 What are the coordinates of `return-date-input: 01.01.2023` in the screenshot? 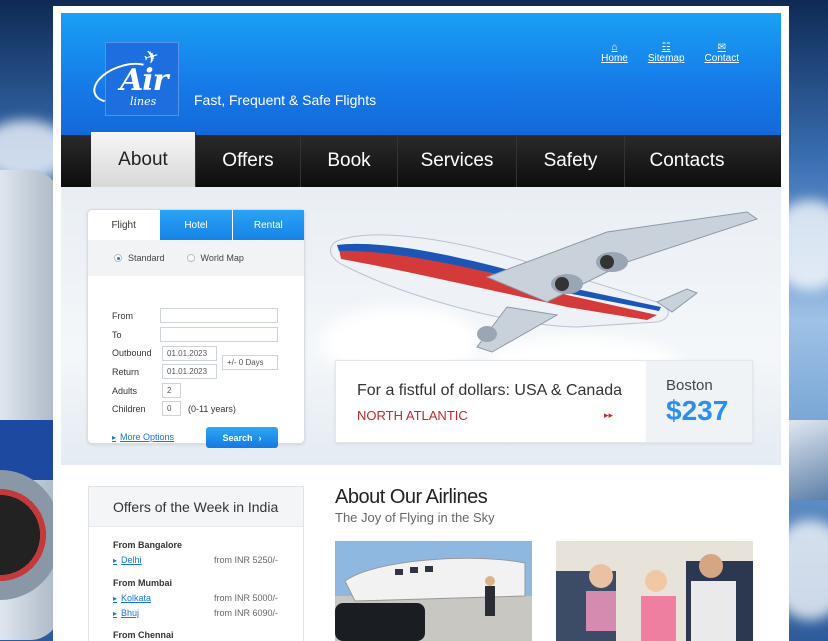 It's located at (189, 371).